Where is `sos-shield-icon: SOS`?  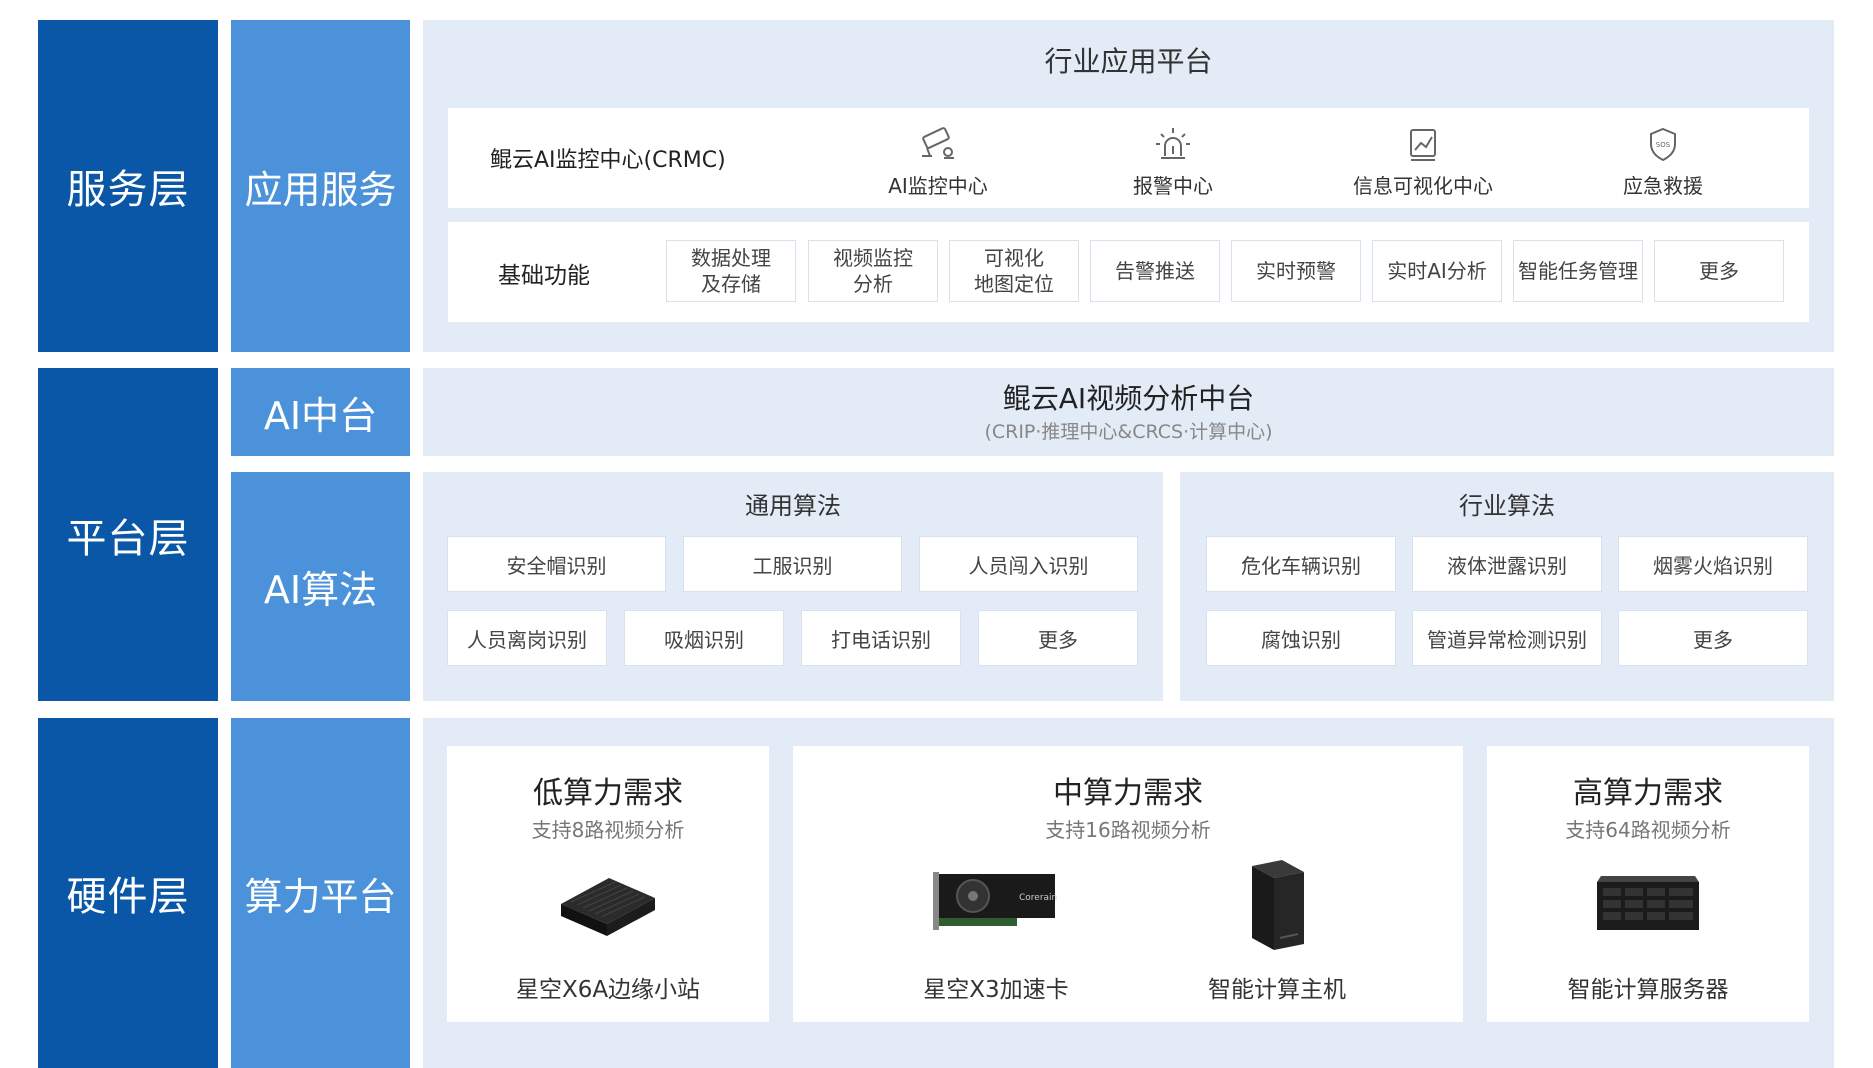
sos-shield-icon: SOS is located at coordinates (1663, 144).